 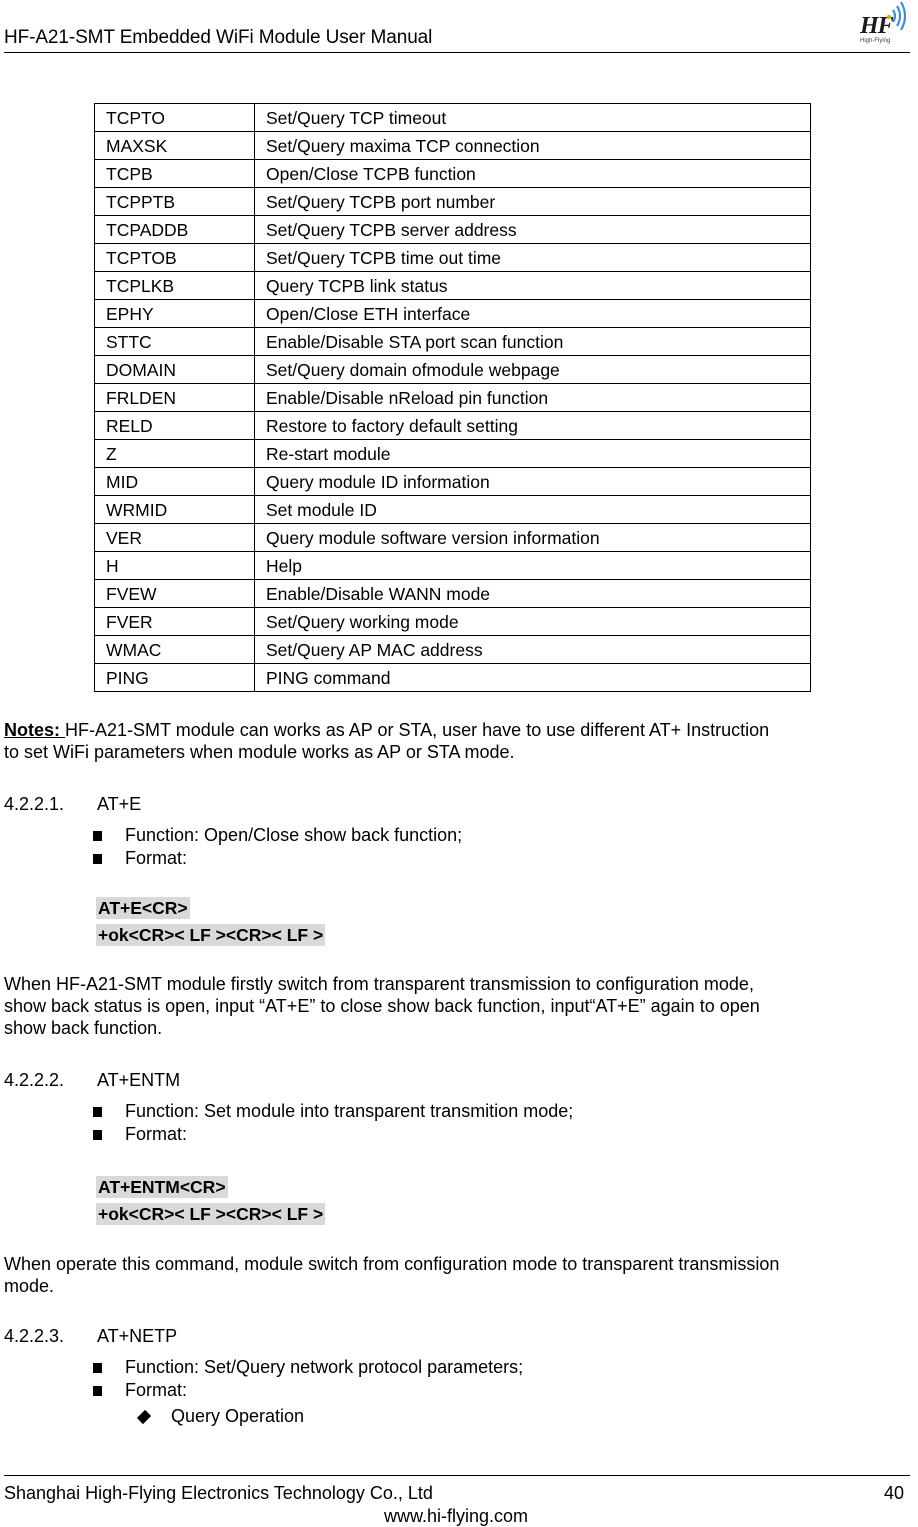 What do you see at coordinates (174, 453) in the screenshot?
I see `command-name-cell: Z` at bounding box center [174, 453].